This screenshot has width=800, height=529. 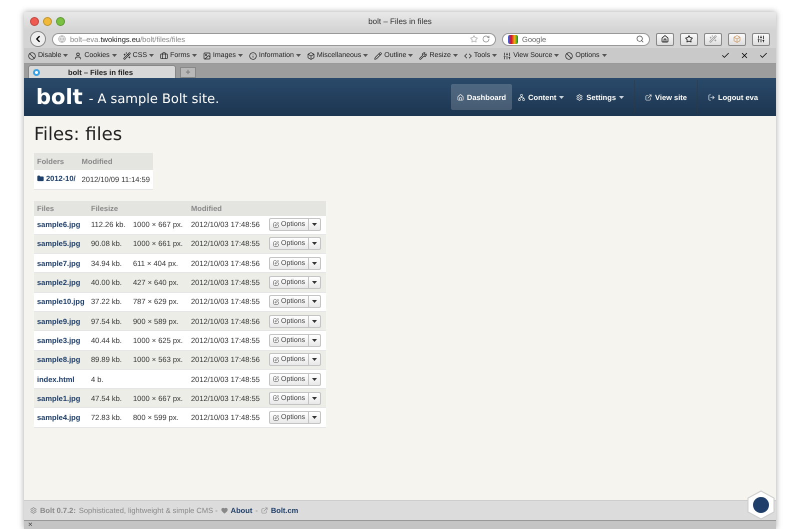 What do you see at coordinates (761, 505) in the screenshot?
I see `hexagon-badge-icon` at bounding box center [761, 505].